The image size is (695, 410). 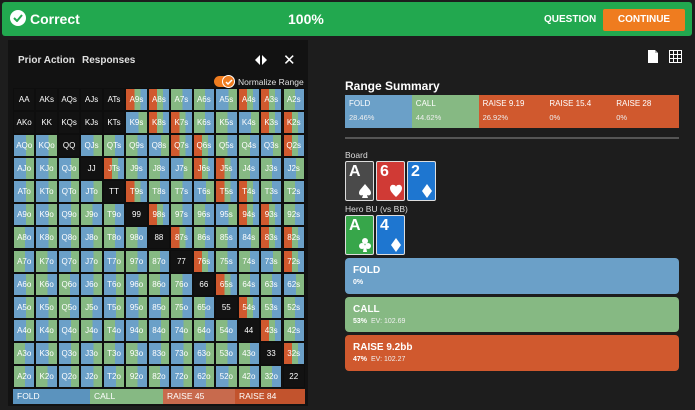 What do you see at coordinates (114, 169) in the screenshot?
I see `hand-cell: JTs` at bounding box center [114, 169].